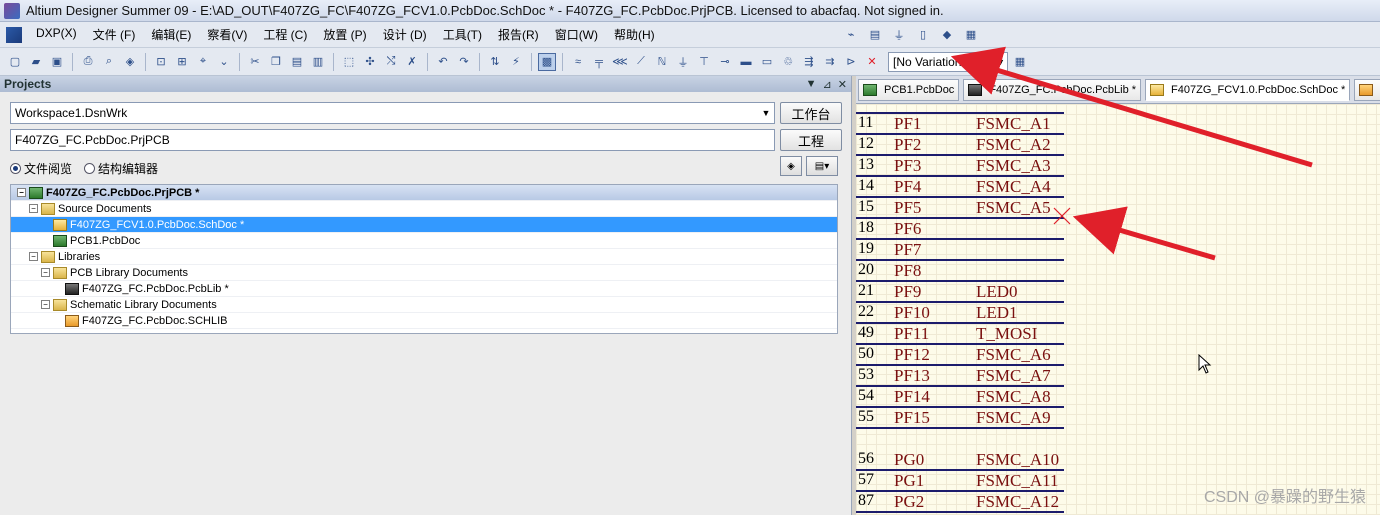  What do you see at coordinates (1367, 89) in the screenshot?
I see `doc-tab-3: F407` at bounding box center [1367, 89].